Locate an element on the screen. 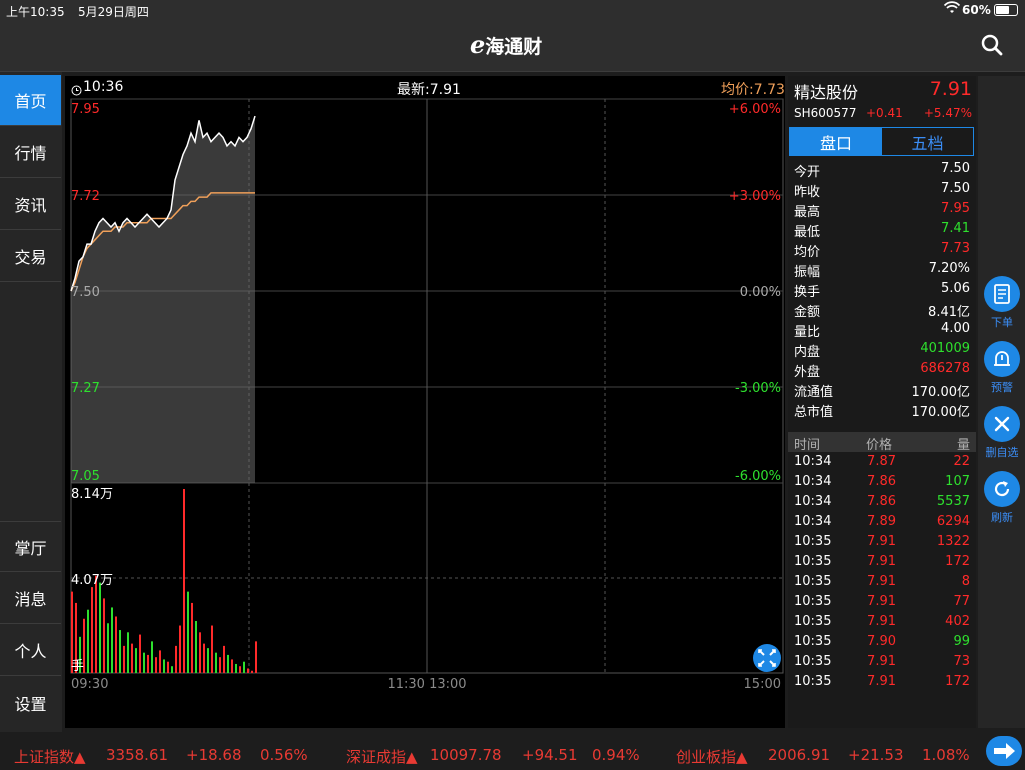  quote-stat-row: 最低 7.41 is located at coordinates (882, 229).